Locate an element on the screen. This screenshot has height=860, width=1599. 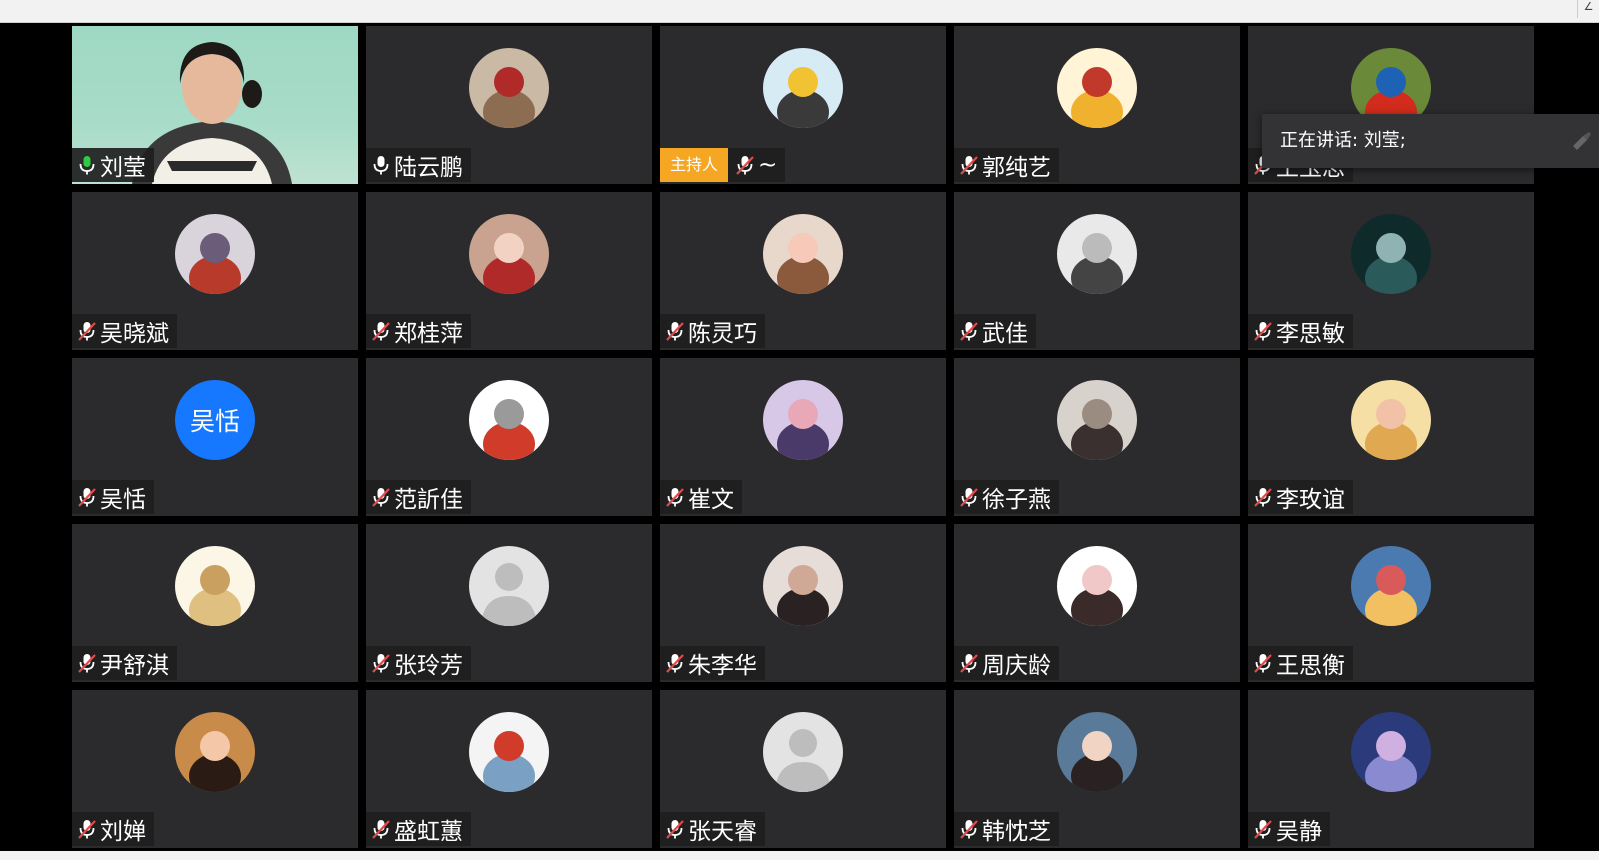
pin-icon is located at coordinates (1580, 141).